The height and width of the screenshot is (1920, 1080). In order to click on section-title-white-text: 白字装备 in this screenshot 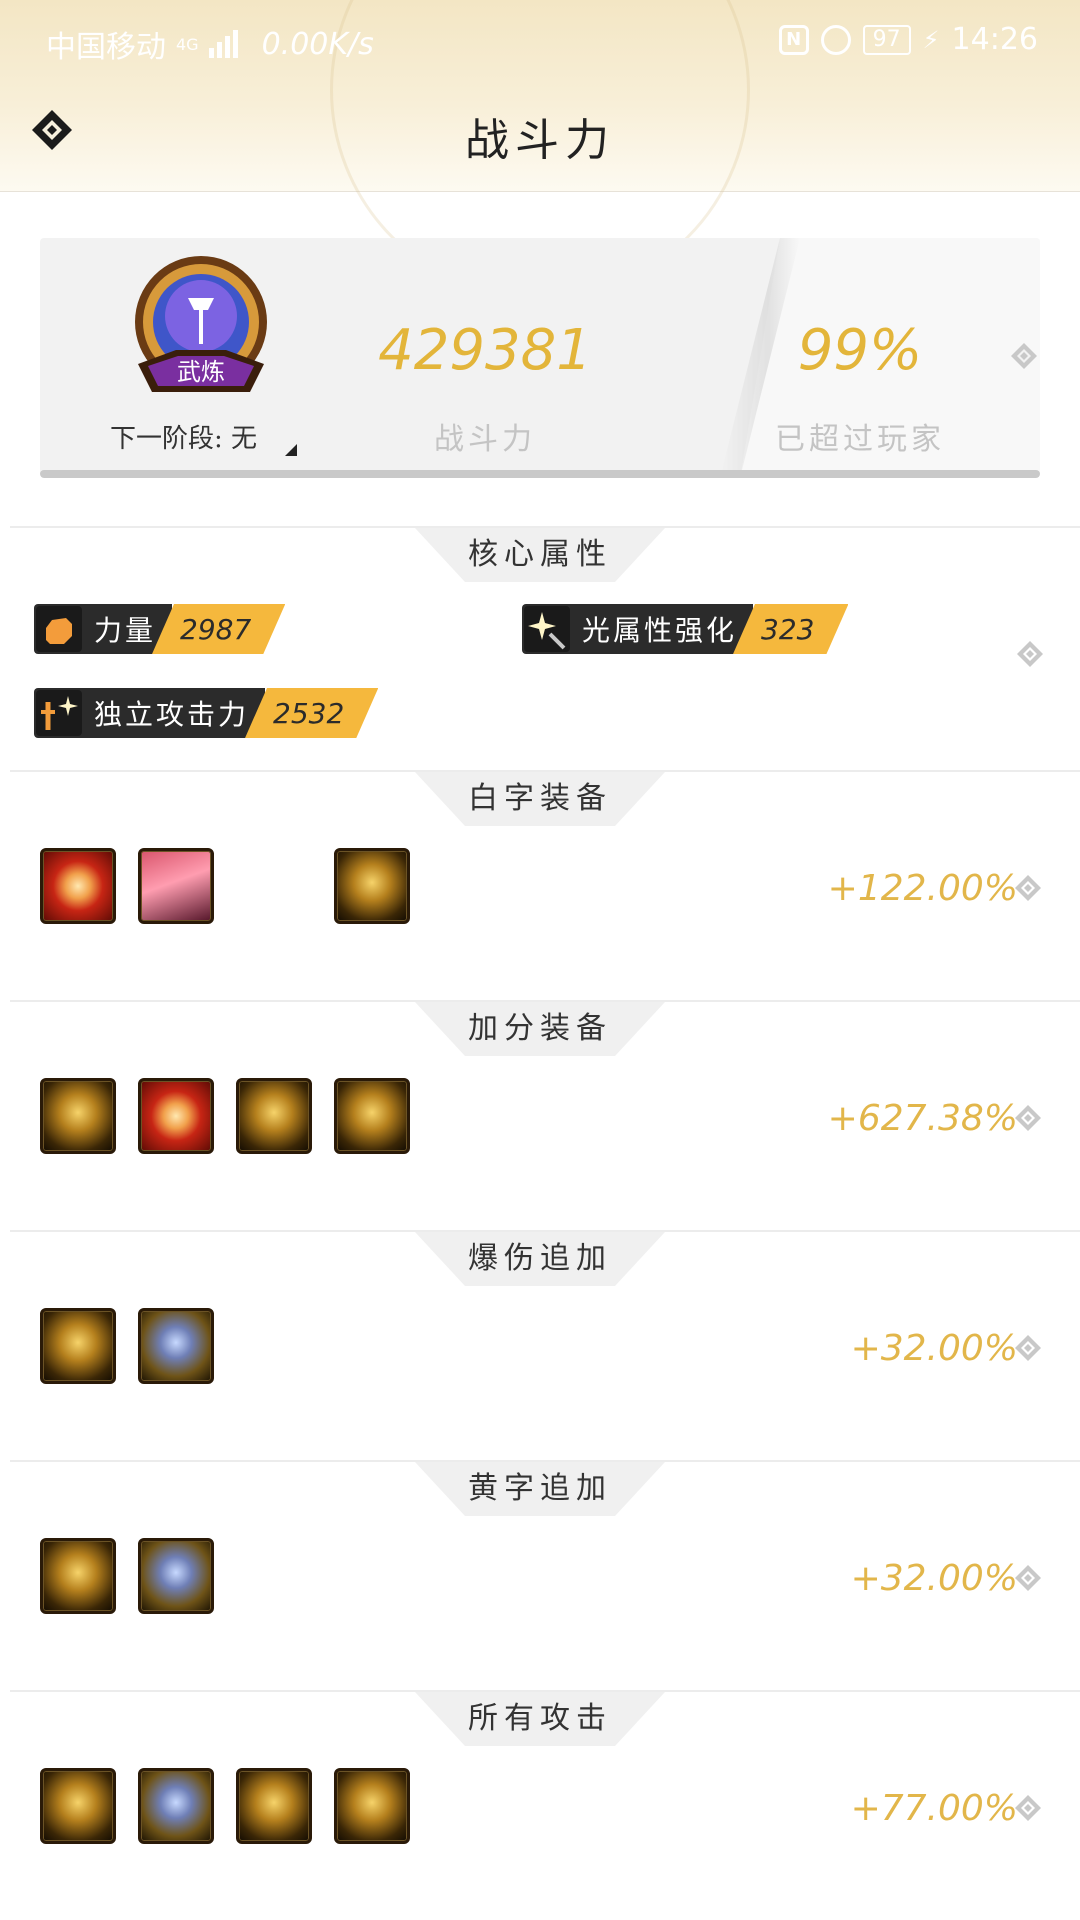, I will do `click(540, 799)`.